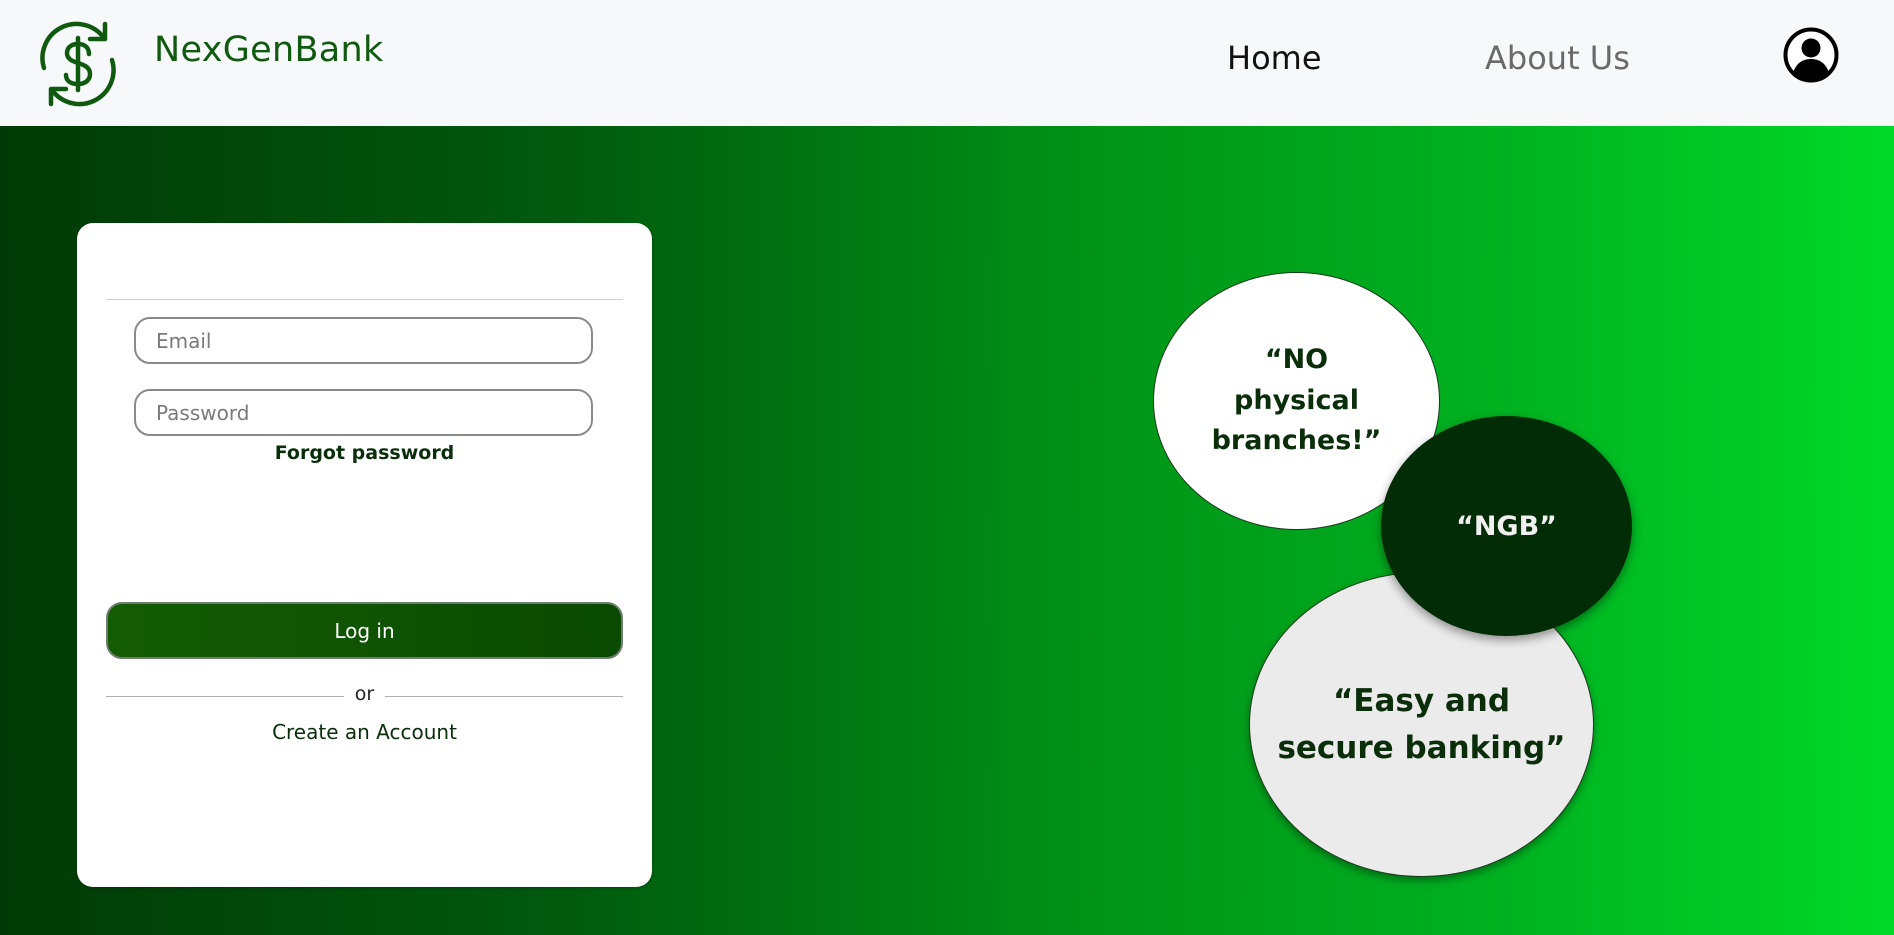 This screenshot has width=1894, height=935. I want to click on login-button: Log in, so click(364, 630).